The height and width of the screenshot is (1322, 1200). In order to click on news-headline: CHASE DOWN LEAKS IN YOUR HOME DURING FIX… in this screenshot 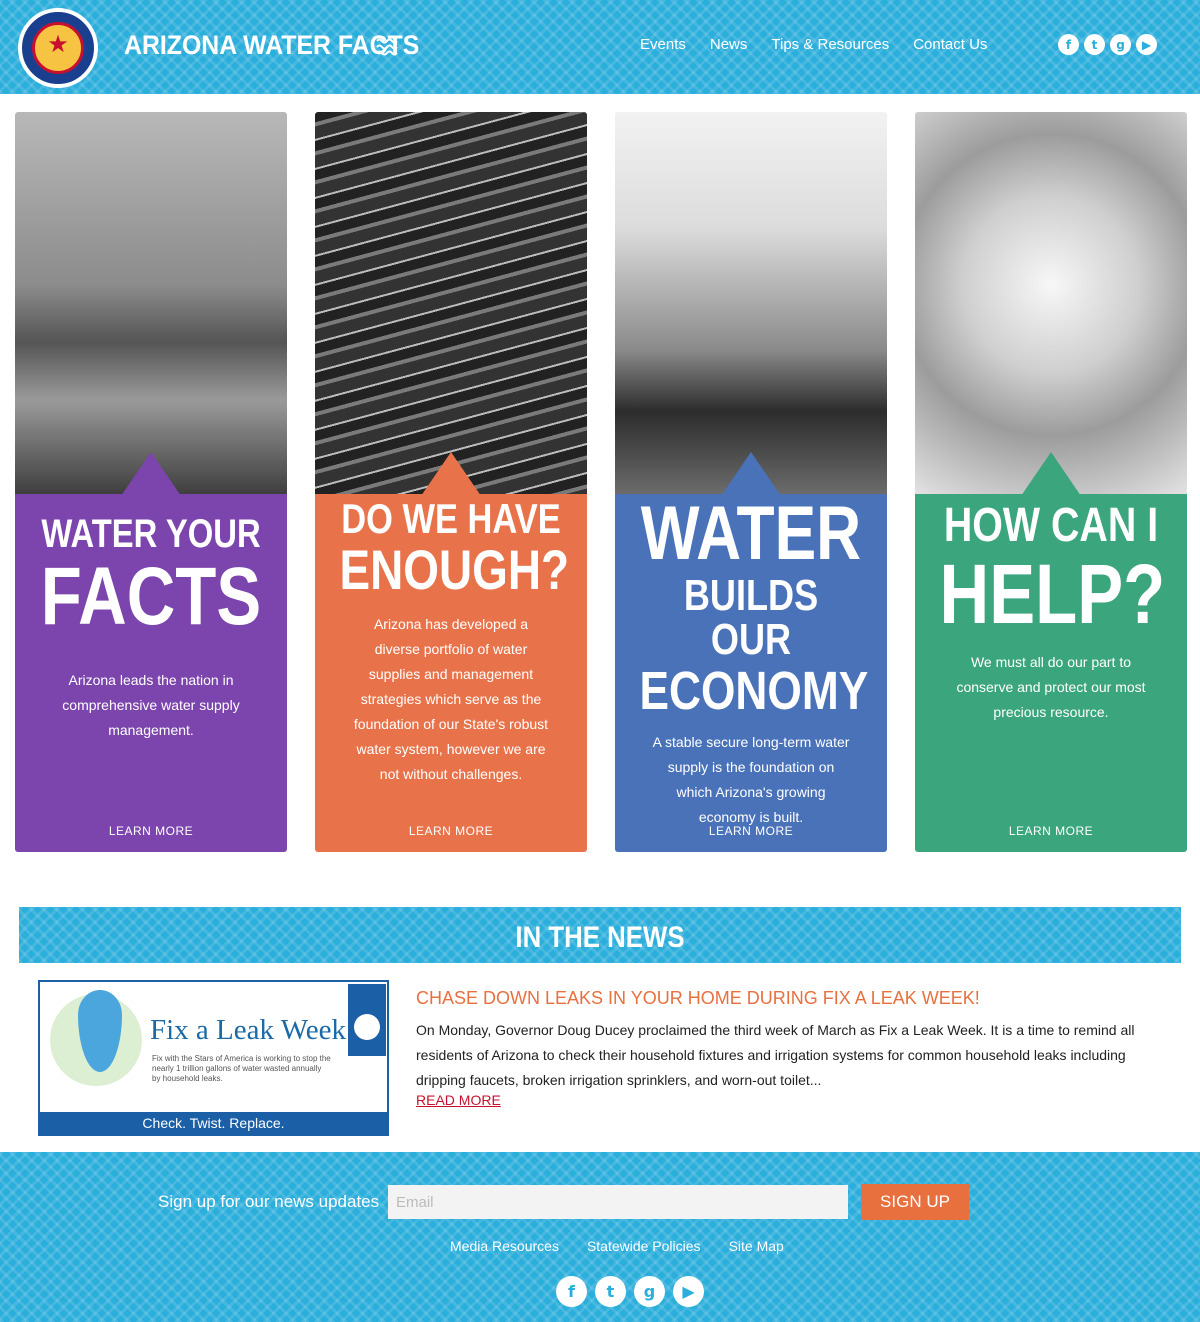, I will do `click(698, 998)`.